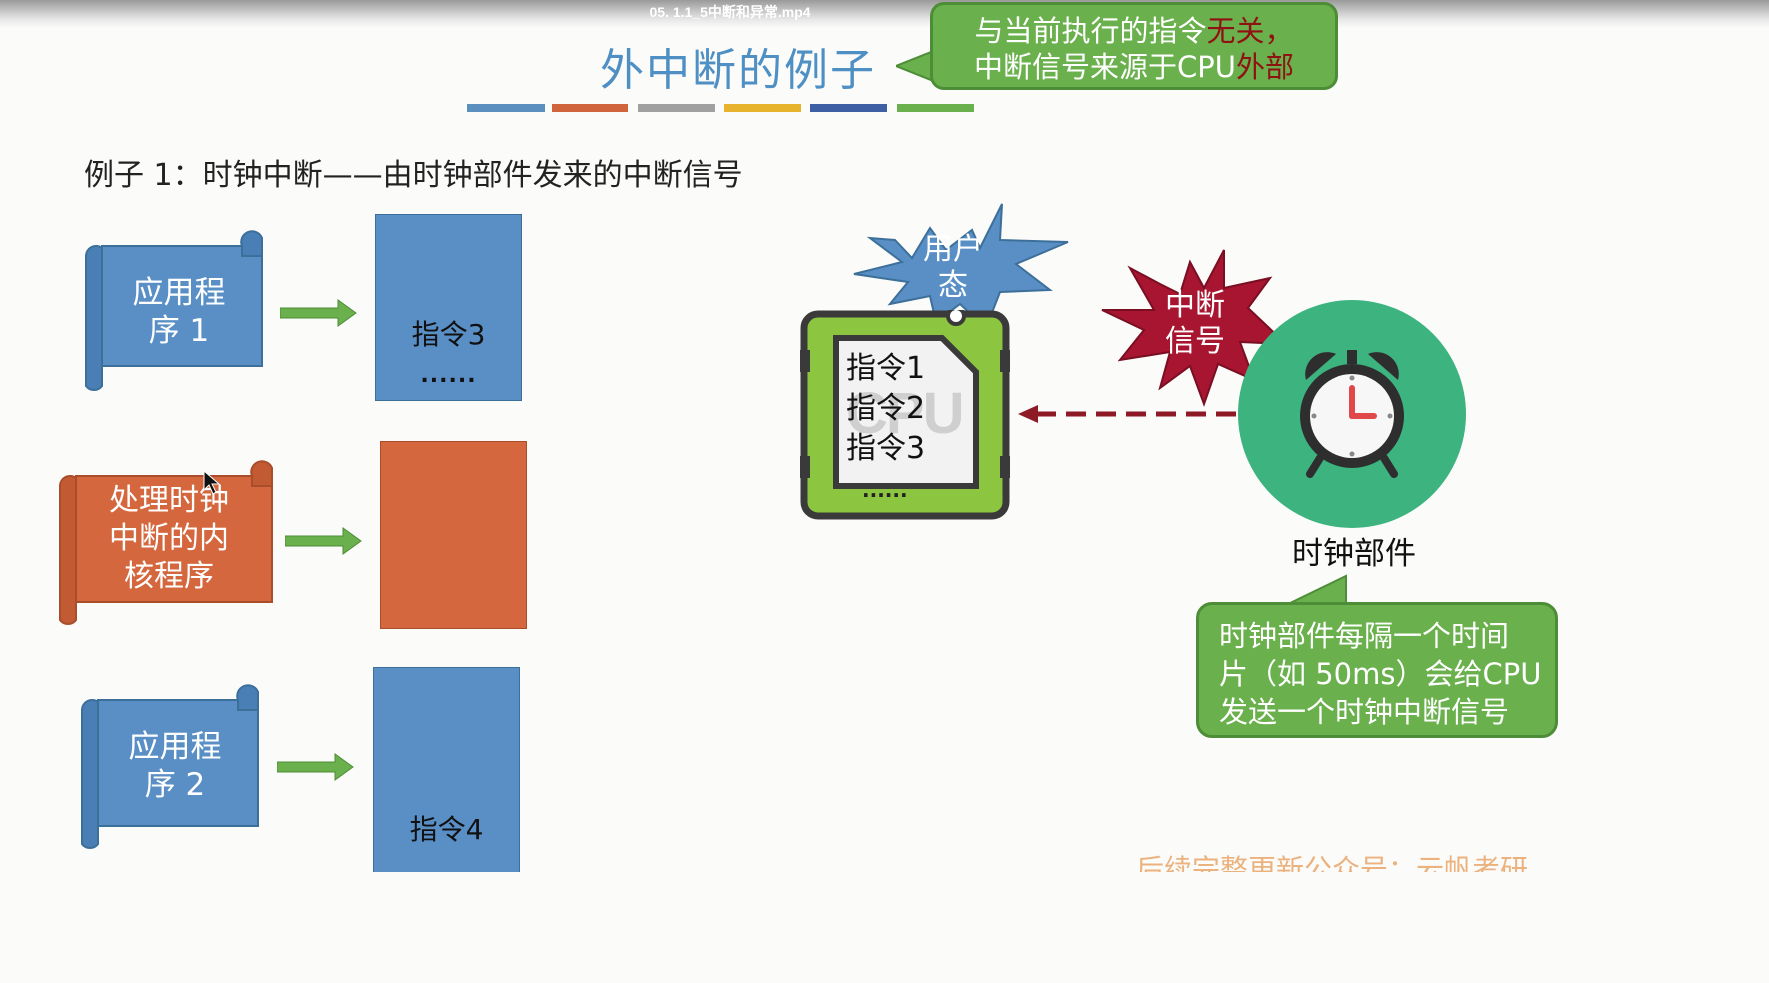 The width and height of the screenshot is (1769, 983). Describe the element at coordinates (1364, 636) in the screenshot. I see `callout-bottom-line: 时钟部件每隔一个时间` at that location.